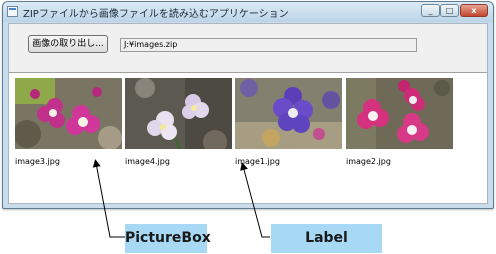 The height and width of the screenshot is (254, 496). Describe the element at coordinates (168, 238) in the screenshot. I see `picturebox-callout: PictureBox` at that location.